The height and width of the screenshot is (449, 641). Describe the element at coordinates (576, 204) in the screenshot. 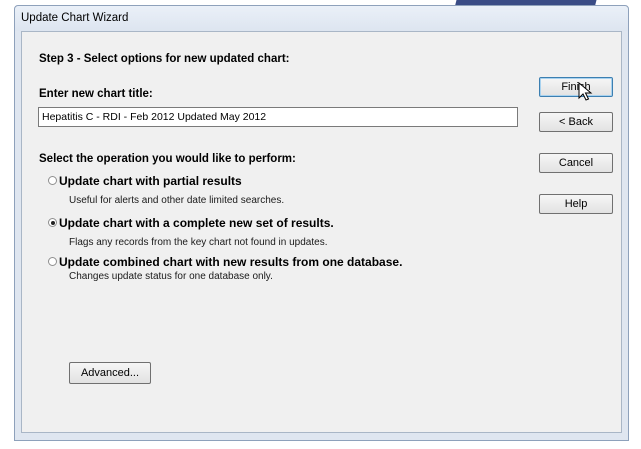

I see `help-button: Help` at that location.